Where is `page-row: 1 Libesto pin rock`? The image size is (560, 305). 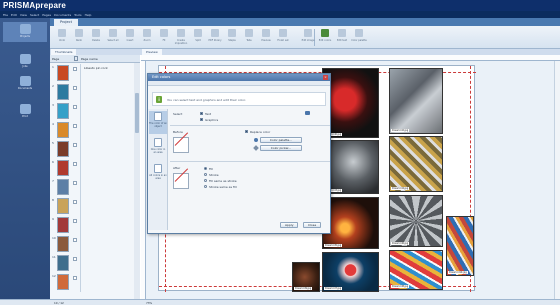 page-row: 1 Libesto pin rock is located at coordinates (90, 73).